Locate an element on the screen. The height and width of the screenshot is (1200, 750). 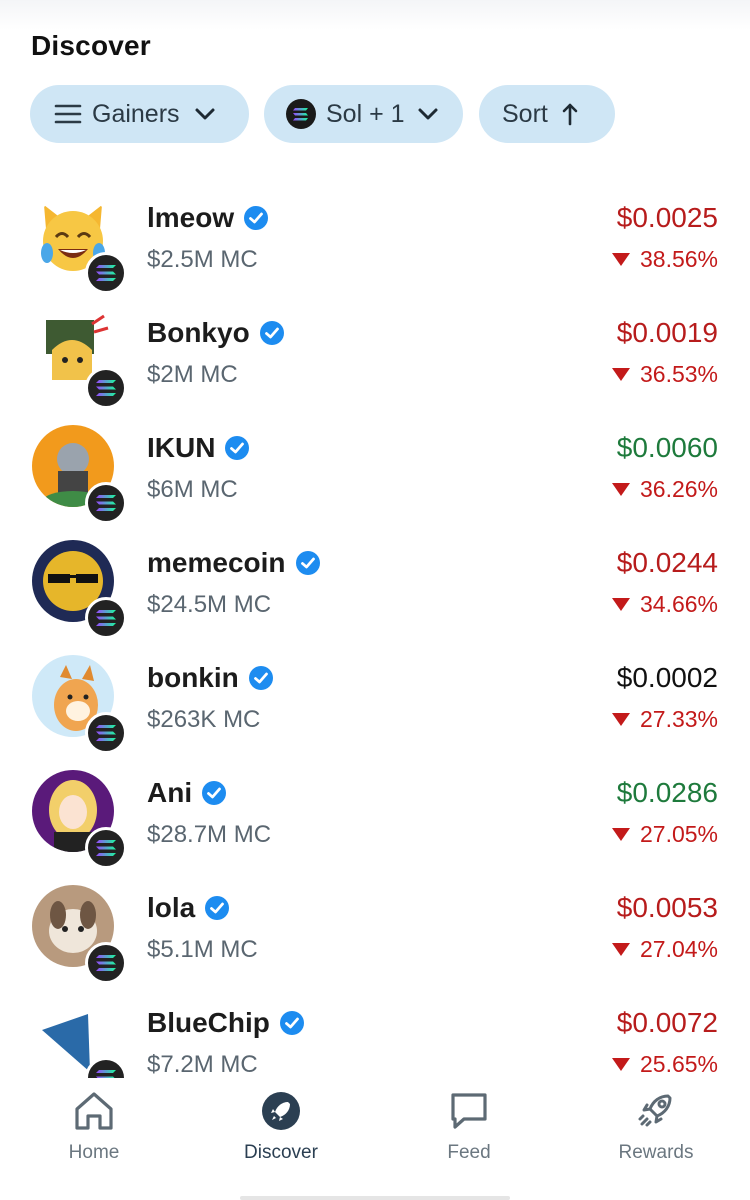
price-change-value: 34.66% is located at coordinates (678, 604).